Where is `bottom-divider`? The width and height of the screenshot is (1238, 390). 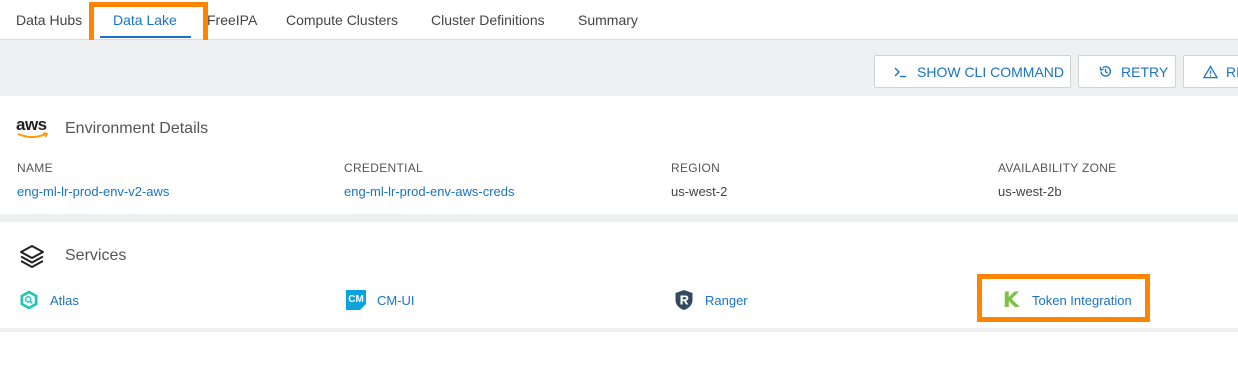
bottom-divider is located at coordinates (619, 330).